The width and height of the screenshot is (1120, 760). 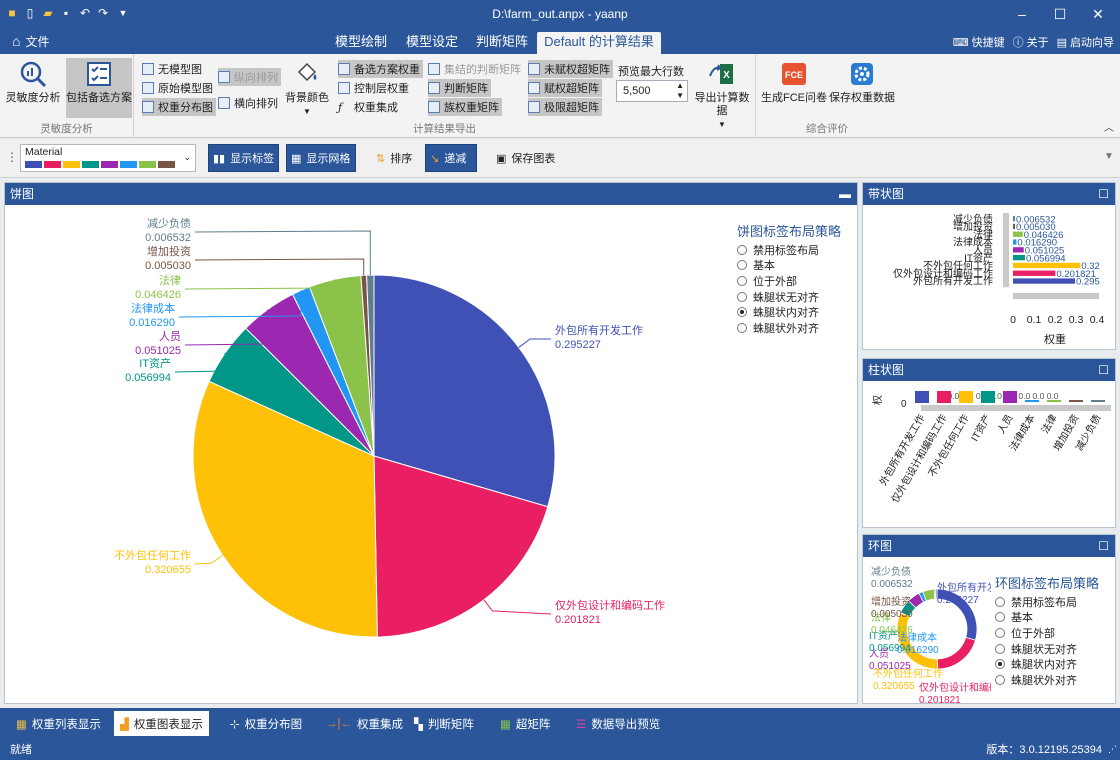 What do you see at coordinates (565, 107) in the screenshot?
I see `limit-supermatrix-button: 极限超矩阵` at bounding box center [565, 107].